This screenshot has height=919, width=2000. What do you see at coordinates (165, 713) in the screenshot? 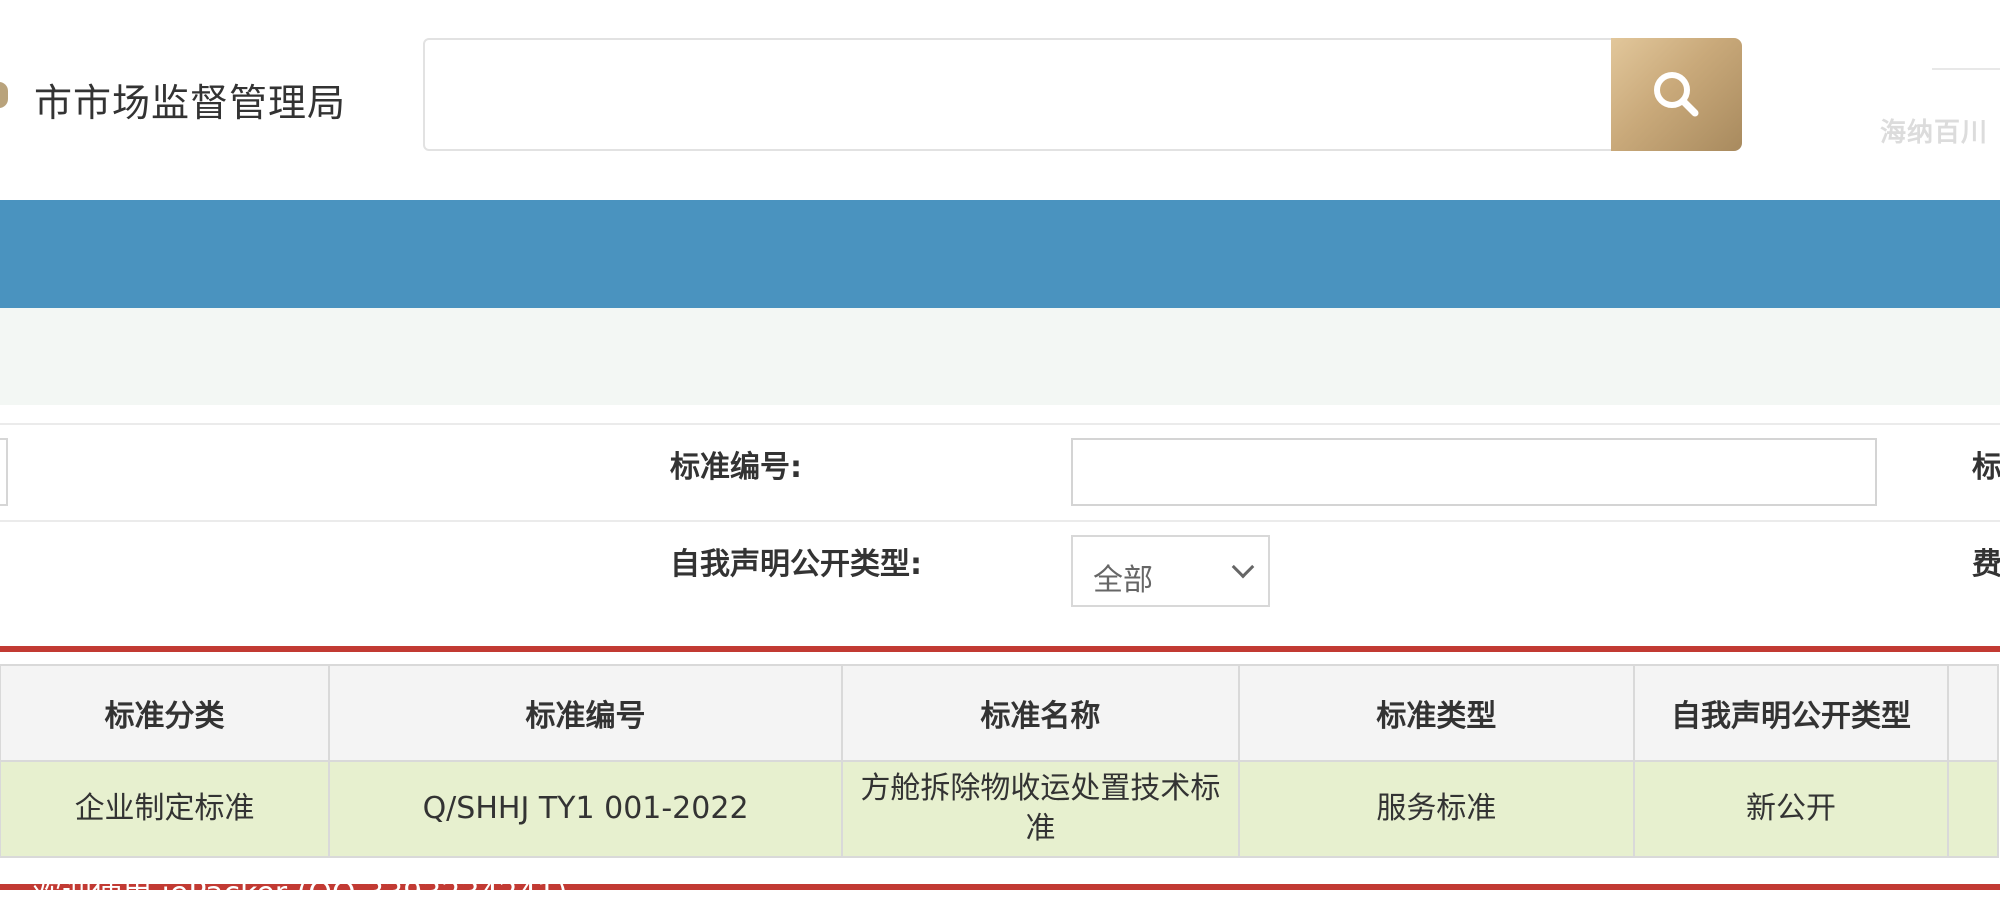
I see `column-header: 标准分类` at bounding box center [165, 713].